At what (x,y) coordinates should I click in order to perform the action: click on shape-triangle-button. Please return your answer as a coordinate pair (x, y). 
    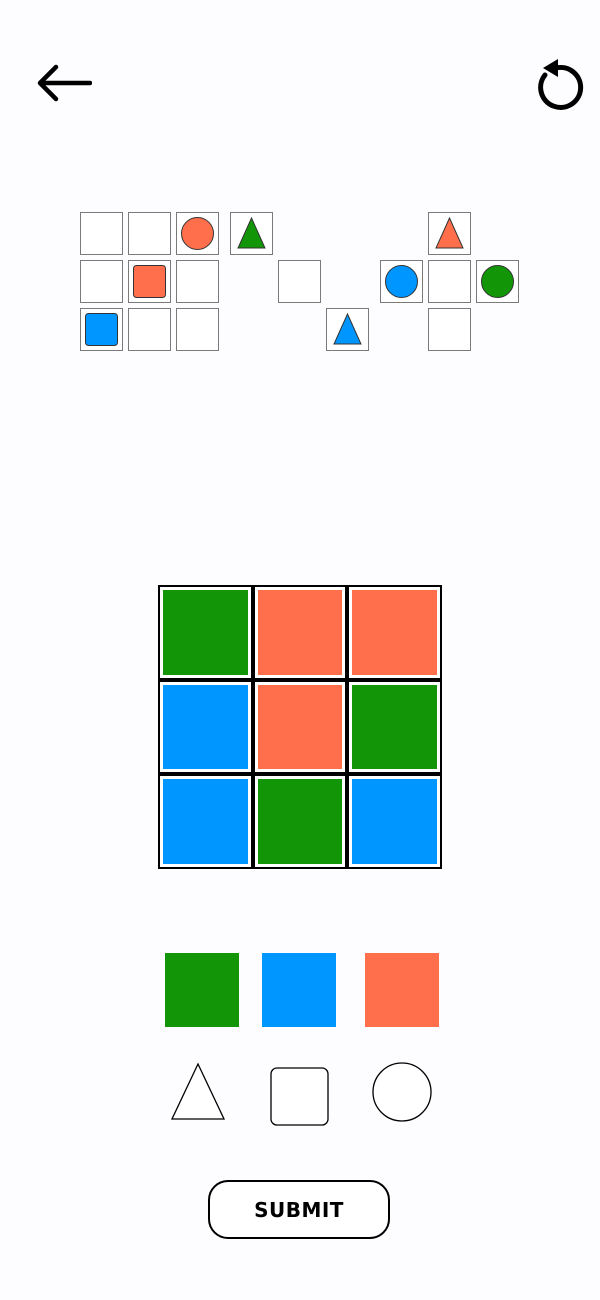
    Looking at the image, I should click on (198, 1092).